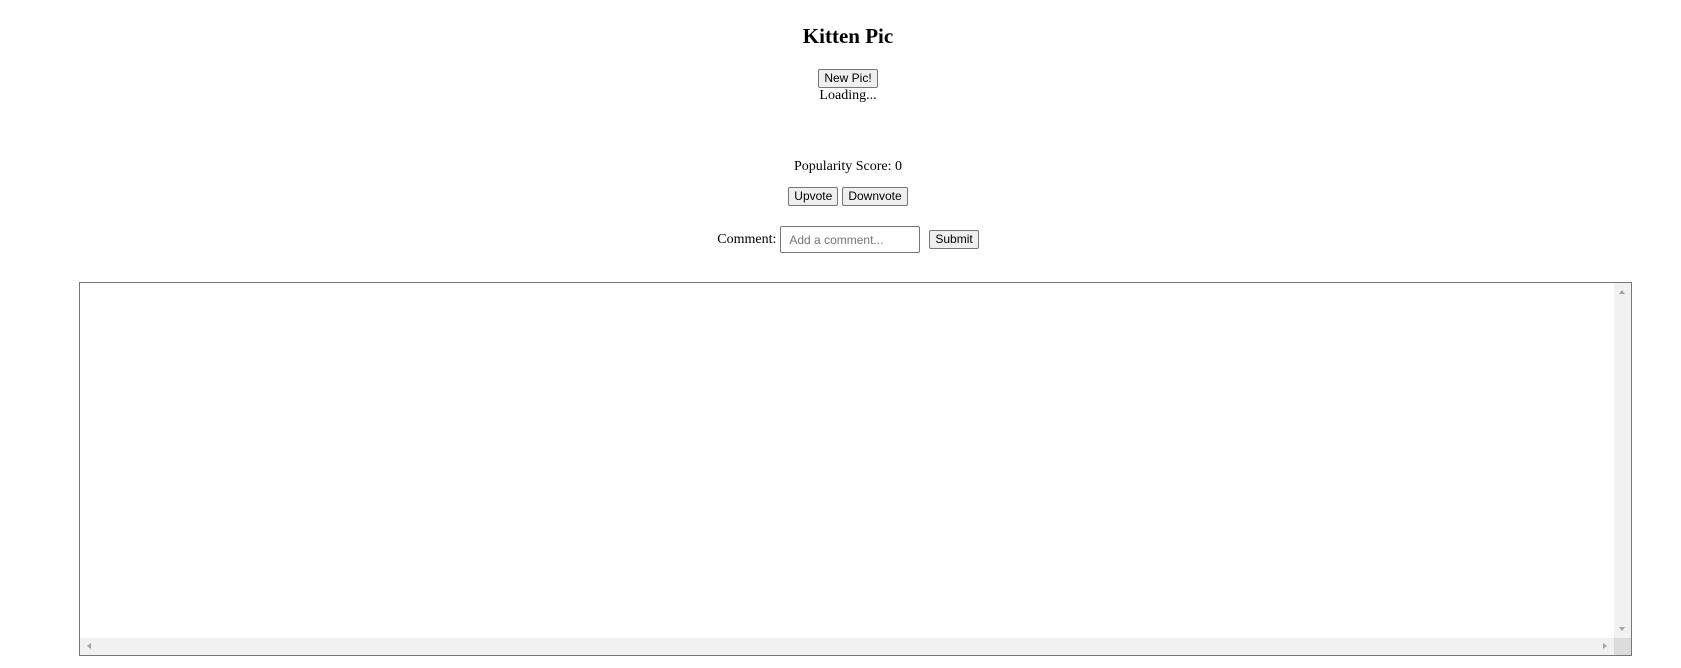  What do you see at coordinates (875, 196) in the screenshot?
I see `downvote-button: Downvote` at bounding box center [875, 196].